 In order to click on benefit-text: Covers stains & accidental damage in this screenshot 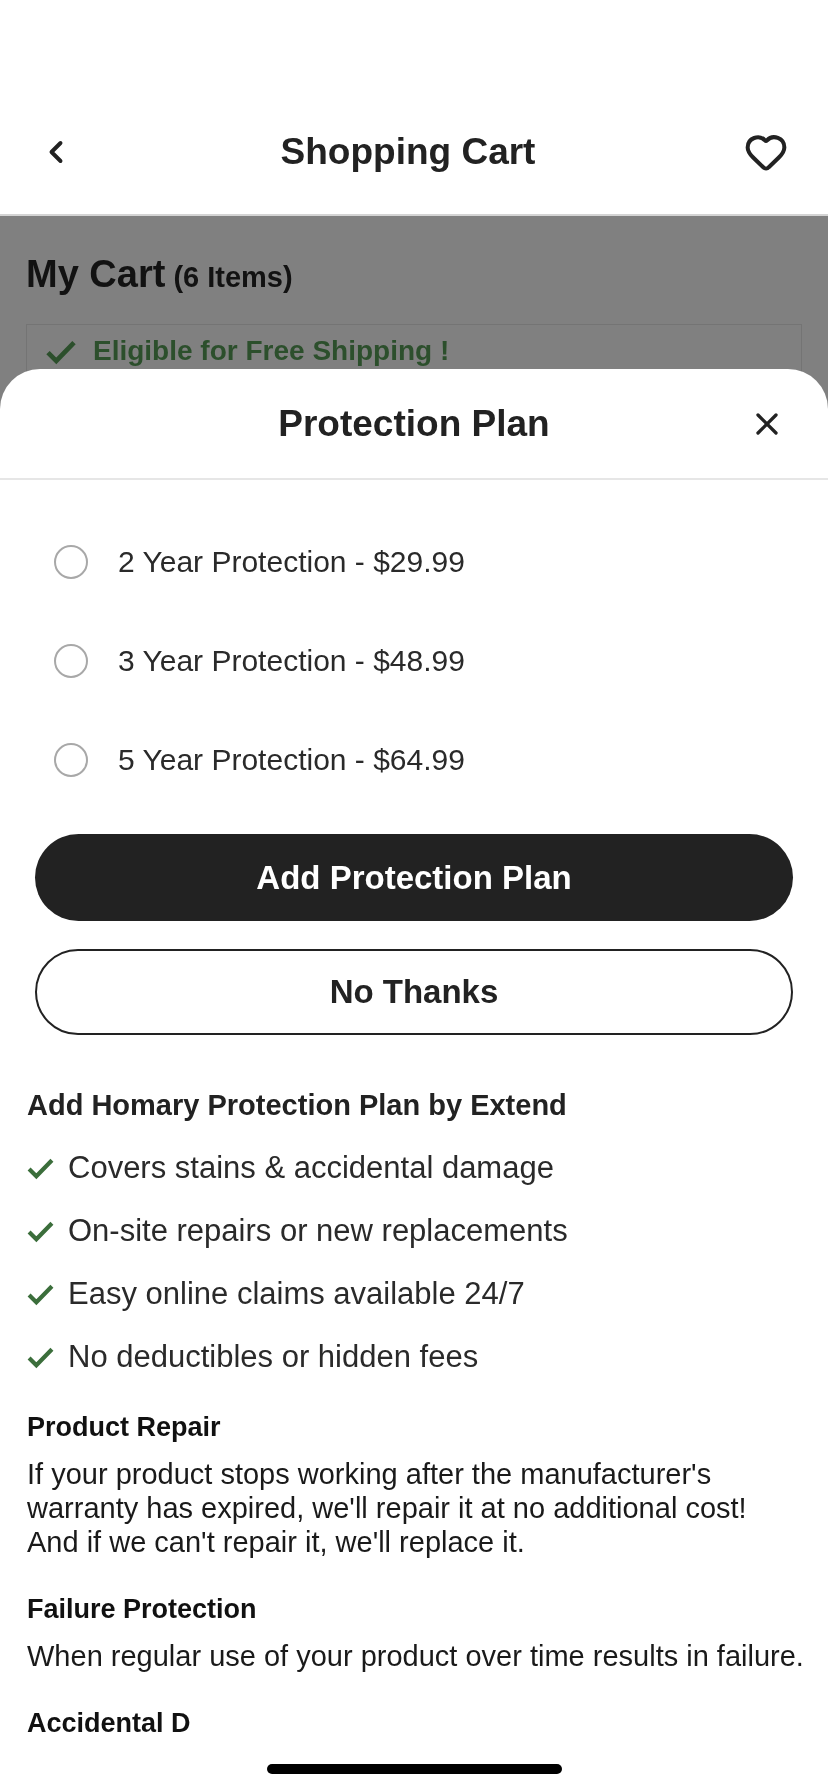, I will do `click(311, 1168)`.